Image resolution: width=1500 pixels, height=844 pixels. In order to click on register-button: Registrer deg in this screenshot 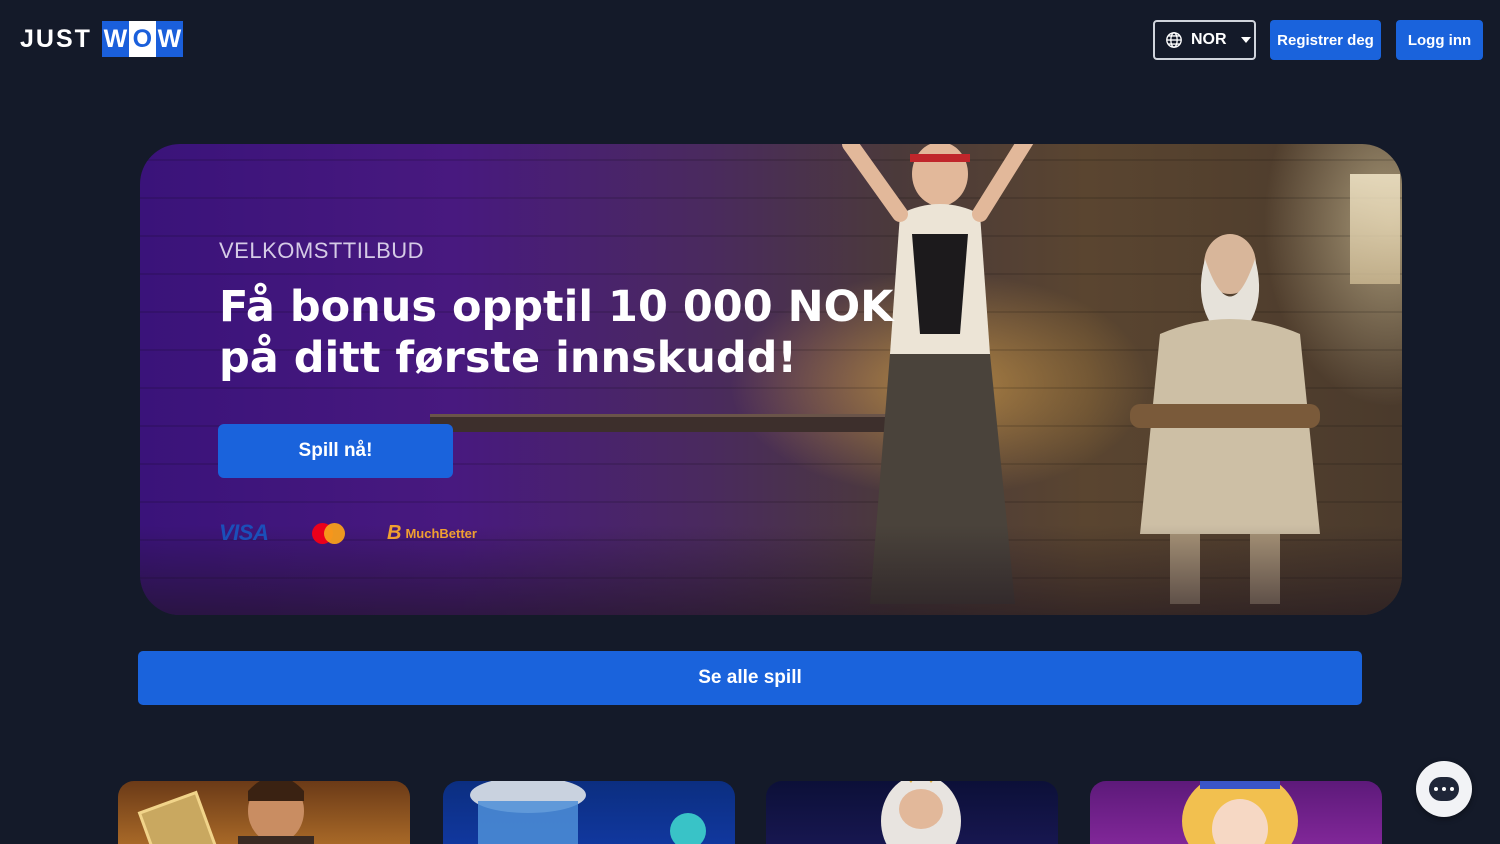, I will do `click(1325, 40)`.